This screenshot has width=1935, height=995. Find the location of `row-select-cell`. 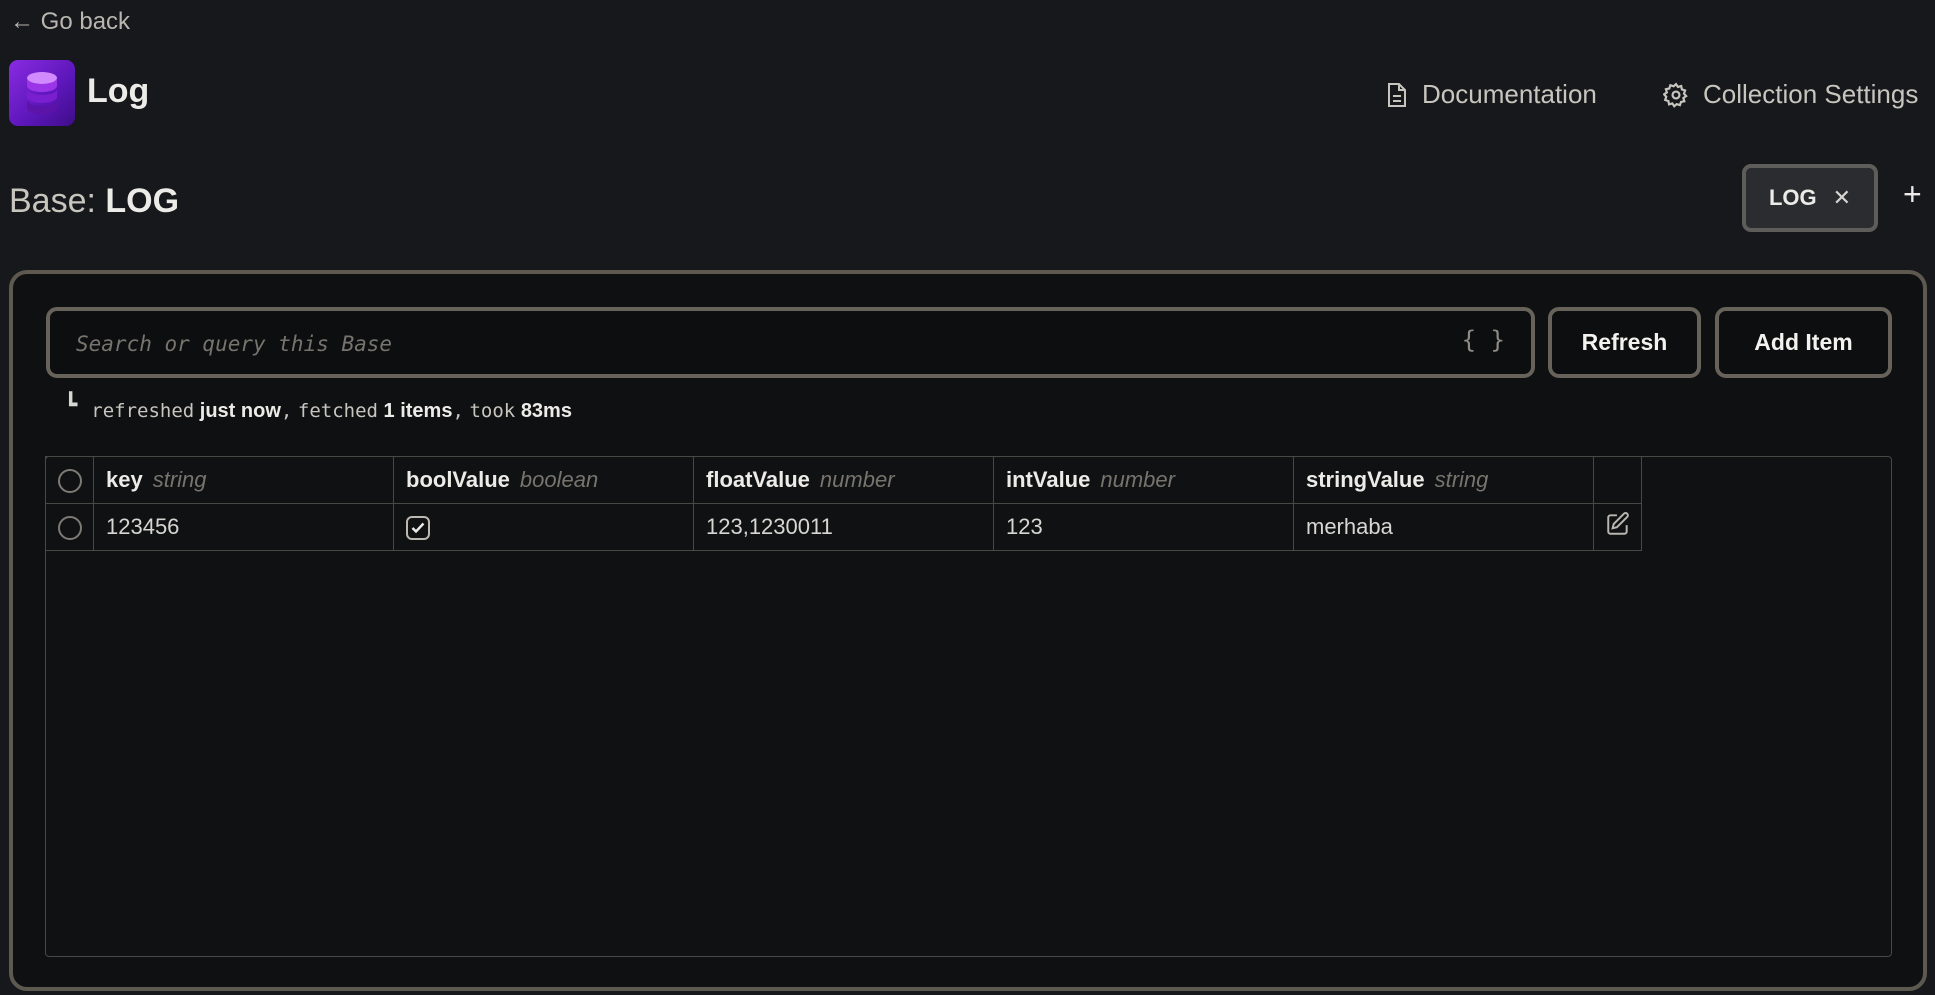

row-select-cell is located at coordinates (69, 527).